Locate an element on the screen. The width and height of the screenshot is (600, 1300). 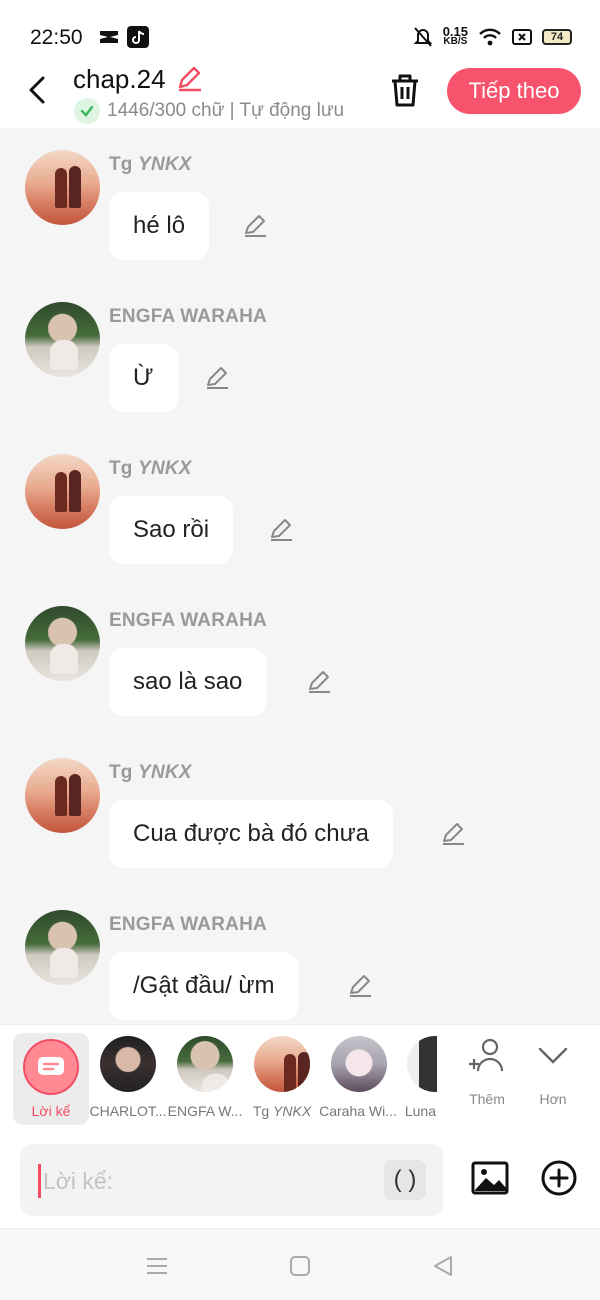
message-row: ENGFA WARAHA sao là sao is located at coordinates (300, 676).